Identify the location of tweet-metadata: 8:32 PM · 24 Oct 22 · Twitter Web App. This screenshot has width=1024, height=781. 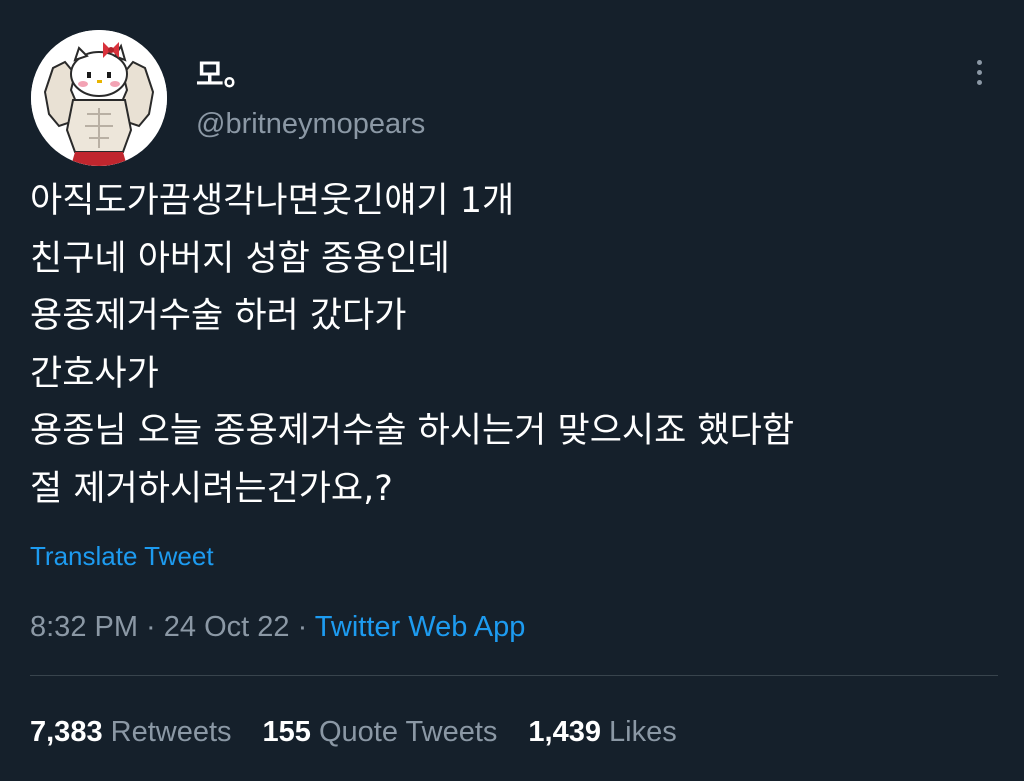
(277, 627).